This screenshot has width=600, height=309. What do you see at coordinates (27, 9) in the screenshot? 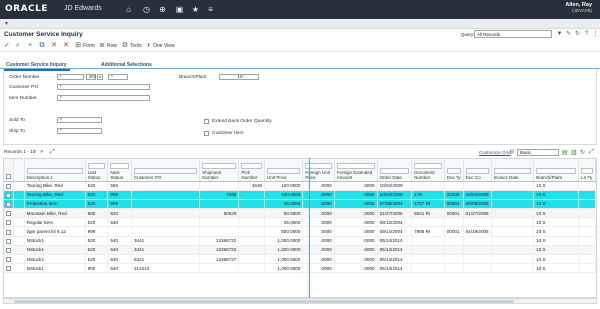
I see `oracle-logo: ORACLE` at bounding box center [27, 9].